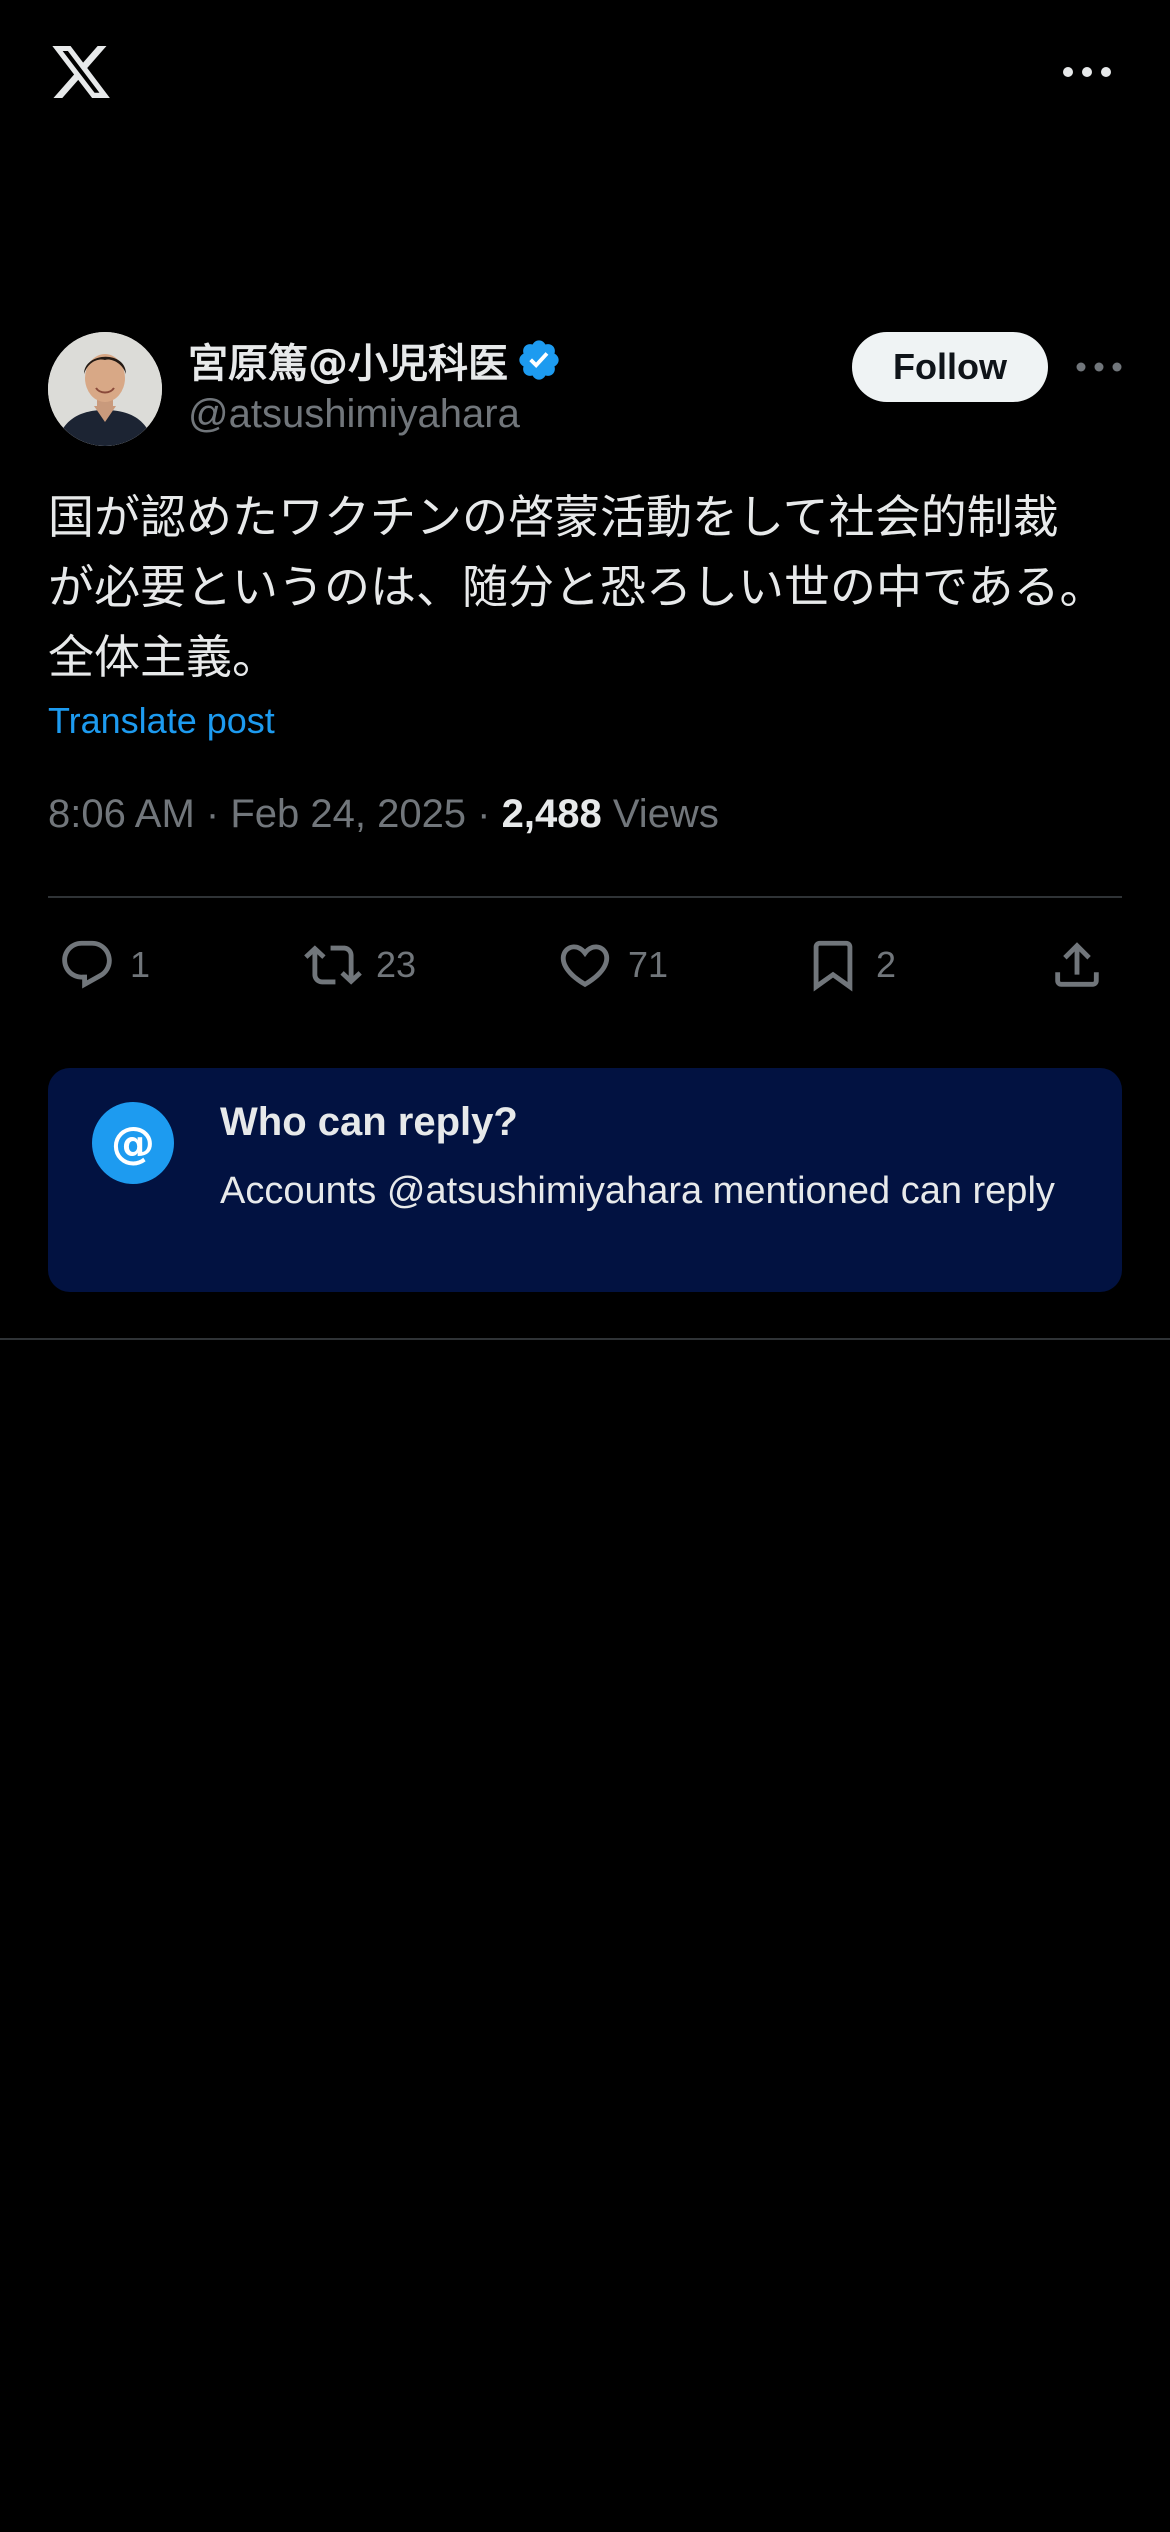 The width and height of the screenshot is (1170, 2532). I want to click on at-sign-icon: @, so click(133, 1143).